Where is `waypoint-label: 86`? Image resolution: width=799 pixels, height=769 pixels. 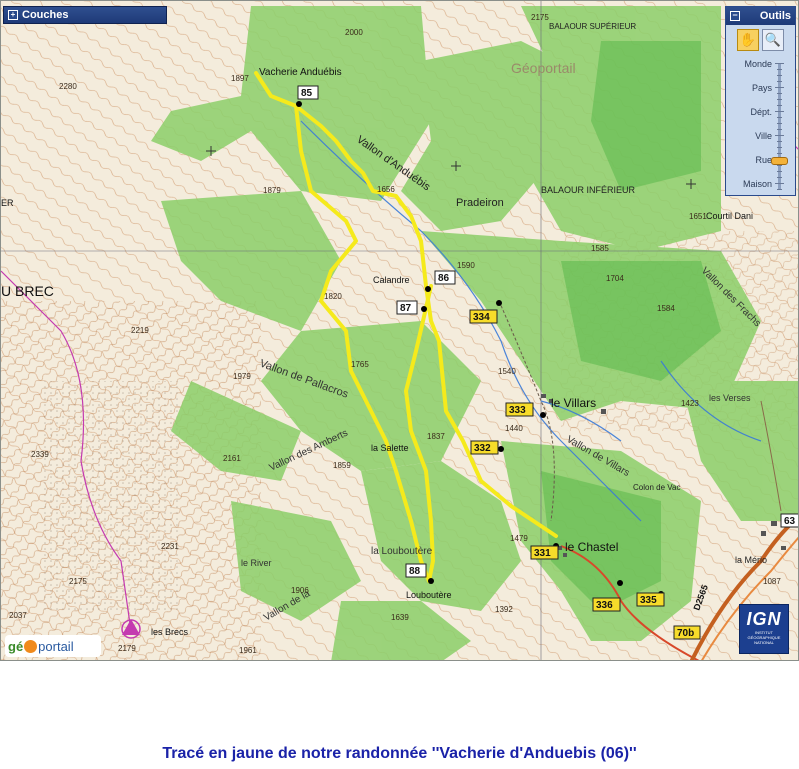 waypoint-label: 86 is located at coordinates (444, 278).